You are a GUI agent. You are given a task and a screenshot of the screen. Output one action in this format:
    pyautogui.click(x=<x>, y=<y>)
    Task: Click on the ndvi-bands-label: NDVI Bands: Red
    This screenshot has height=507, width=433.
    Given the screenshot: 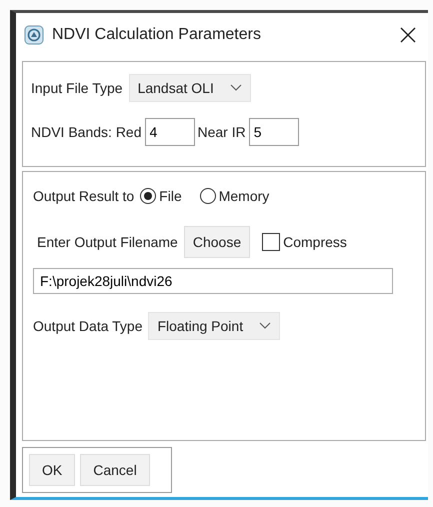 What is the action you would take?
    pyautogui.click(x=86, y=132)
    